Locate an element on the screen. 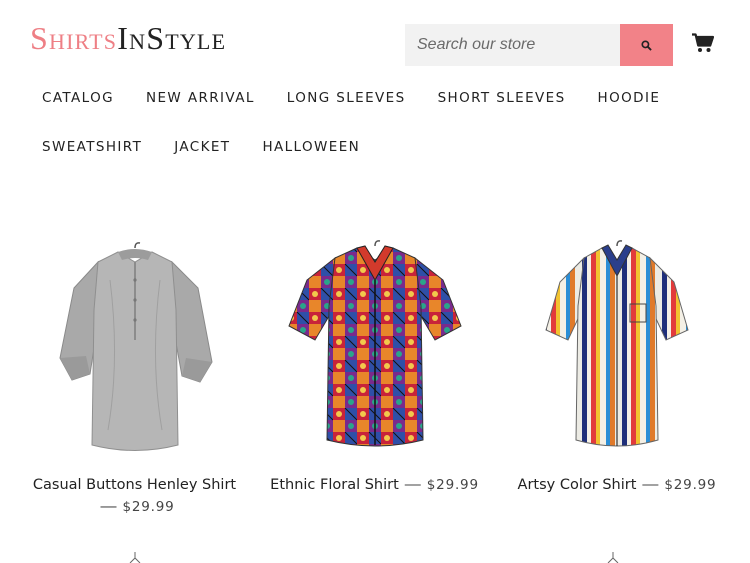 The image size is (750, 563). product-title: Casual Buttons Henley Shirt is located at coordinates (134, 485).